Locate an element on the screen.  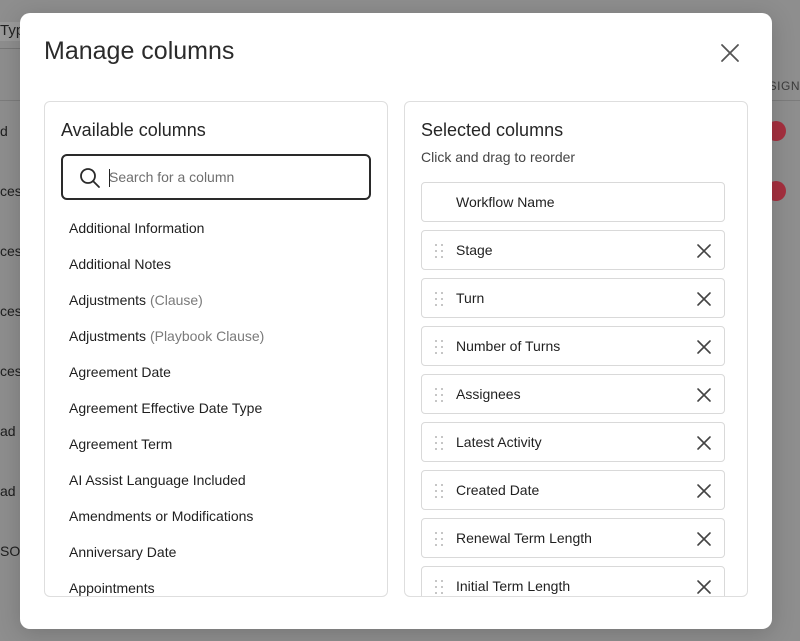
selected-column-item: Created Date is located at coordinates (573, 490).